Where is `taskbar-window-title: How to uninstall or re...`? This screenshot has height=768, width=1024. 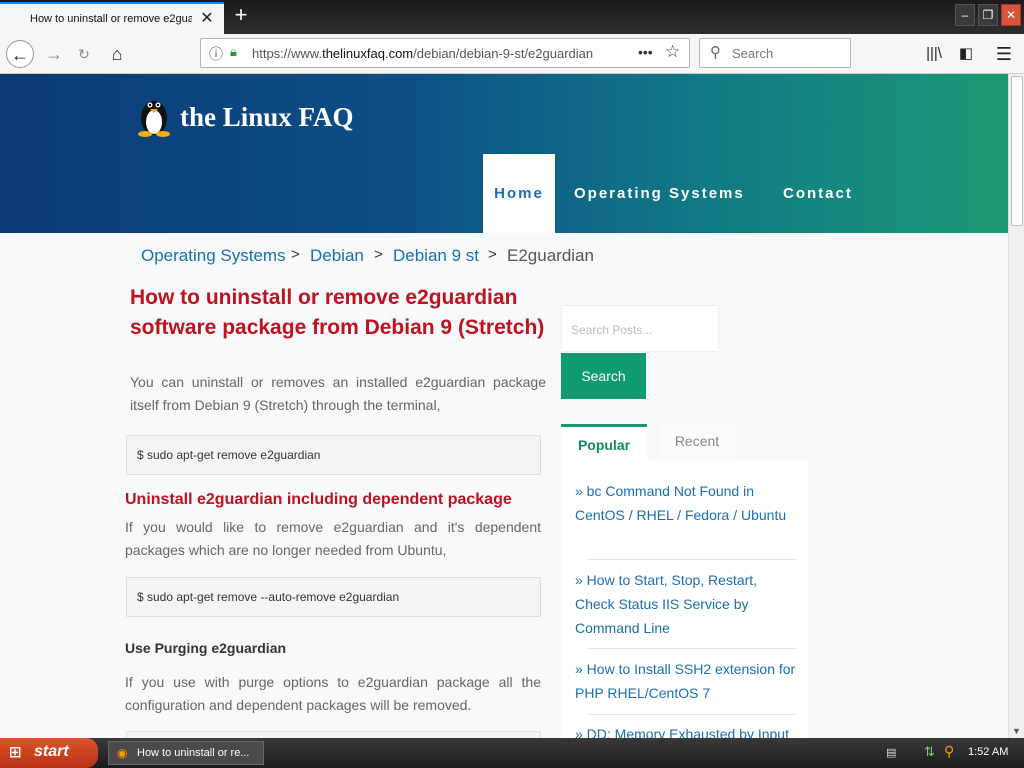 taskbar-window-title: How to uninstall or re... is located at coordinates (193, 753).